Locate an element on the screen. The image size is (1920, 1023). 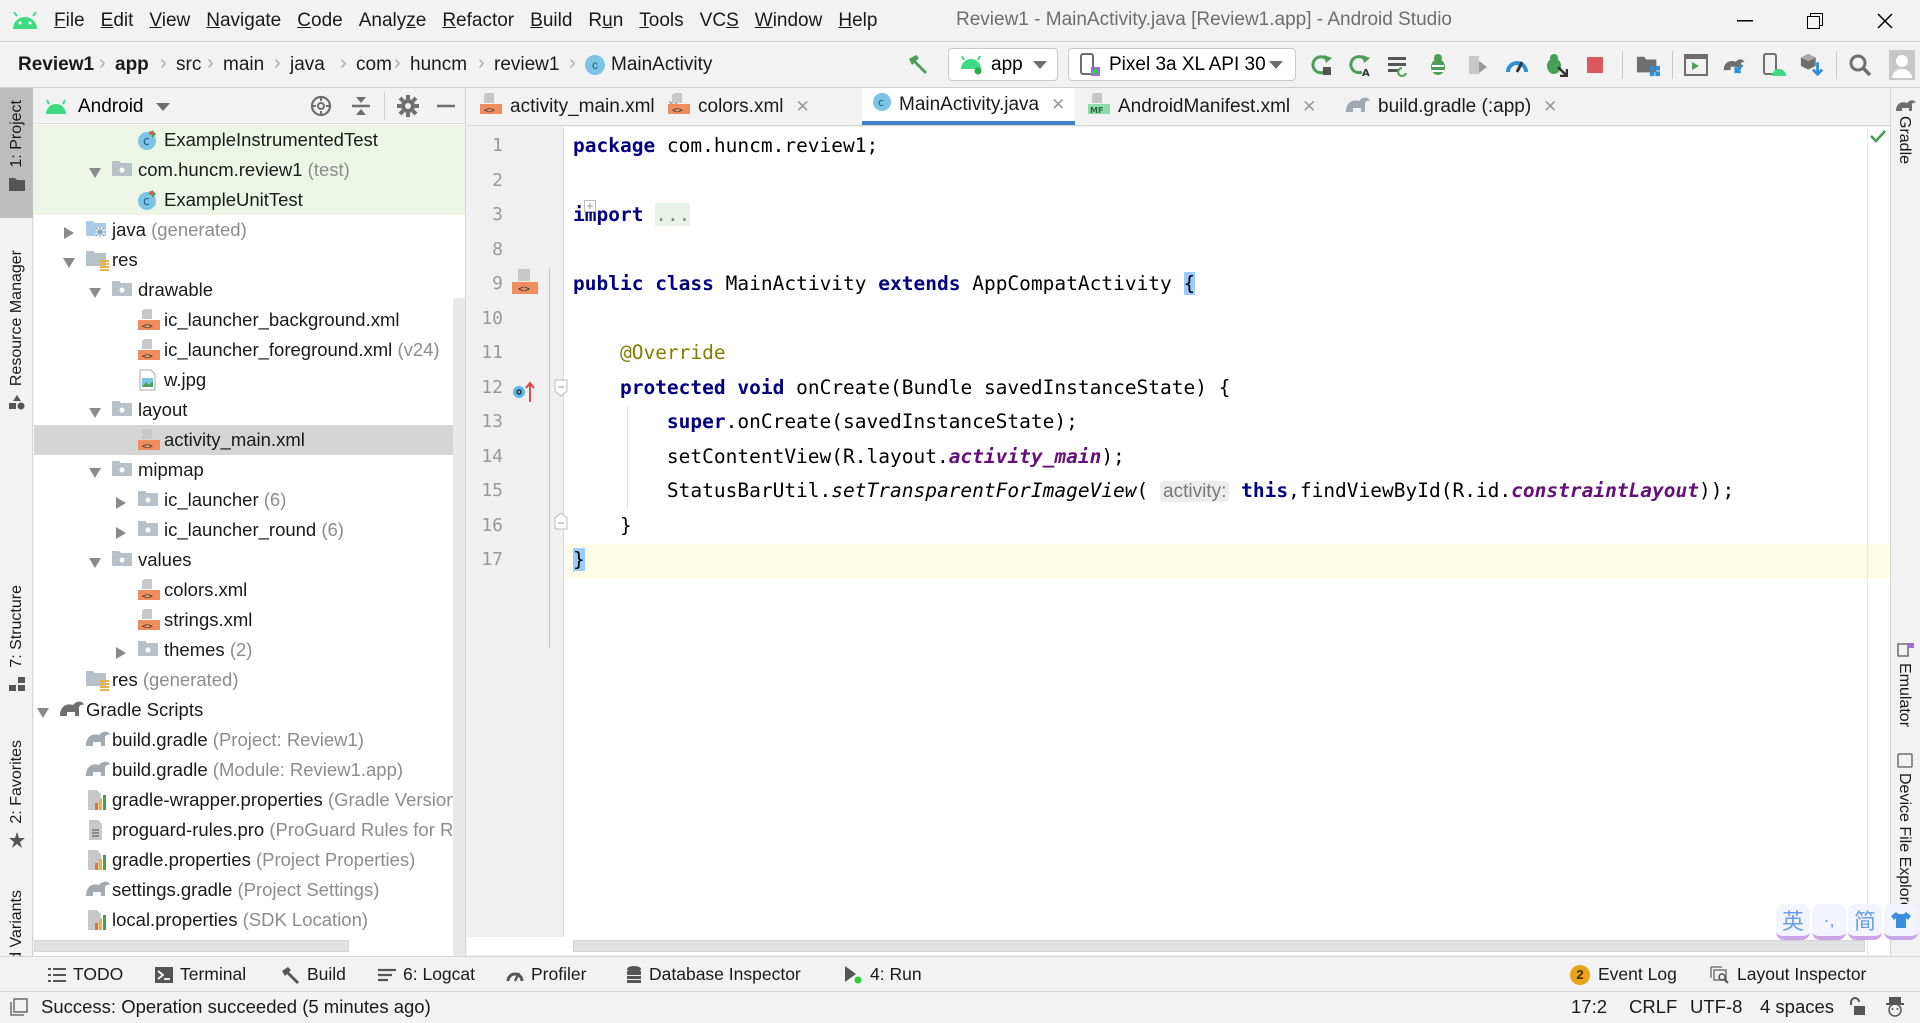
emulator-tool-tab: Emulator is located at coordinates (1904, 695).